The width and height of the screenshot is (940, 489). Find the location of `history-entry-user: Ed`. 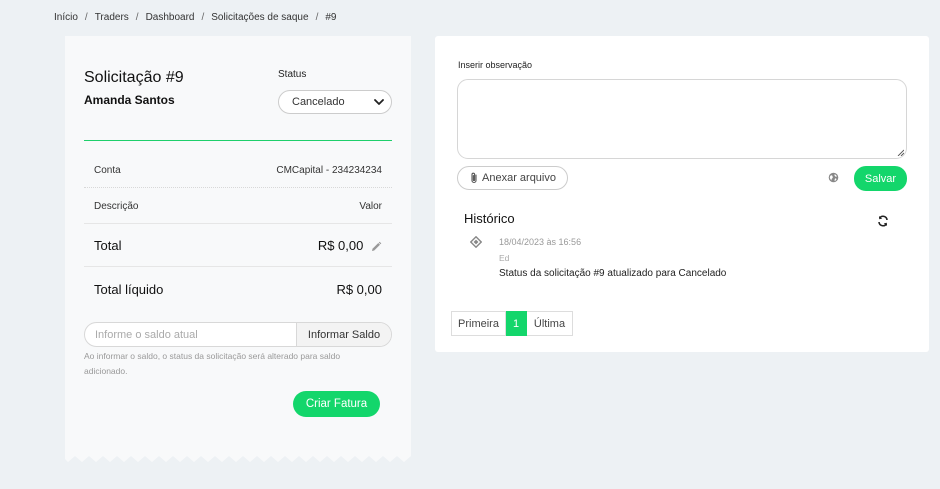

history-entry-user: Ed is located at coordinates (504, 258).